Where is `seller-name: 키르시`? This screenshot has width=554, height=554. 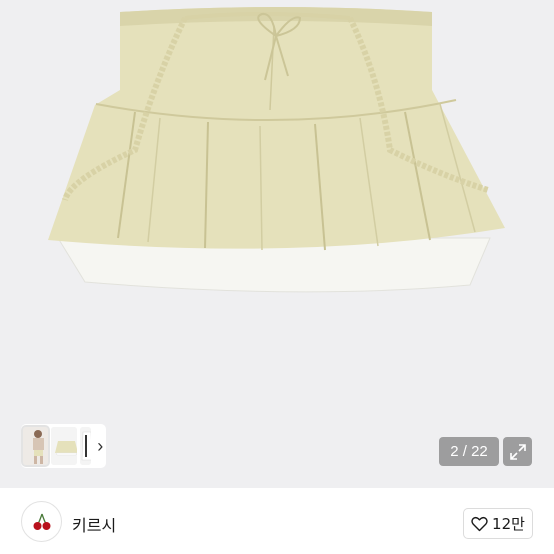
seller-name: 키르시 is located at coordinates (94, 524).